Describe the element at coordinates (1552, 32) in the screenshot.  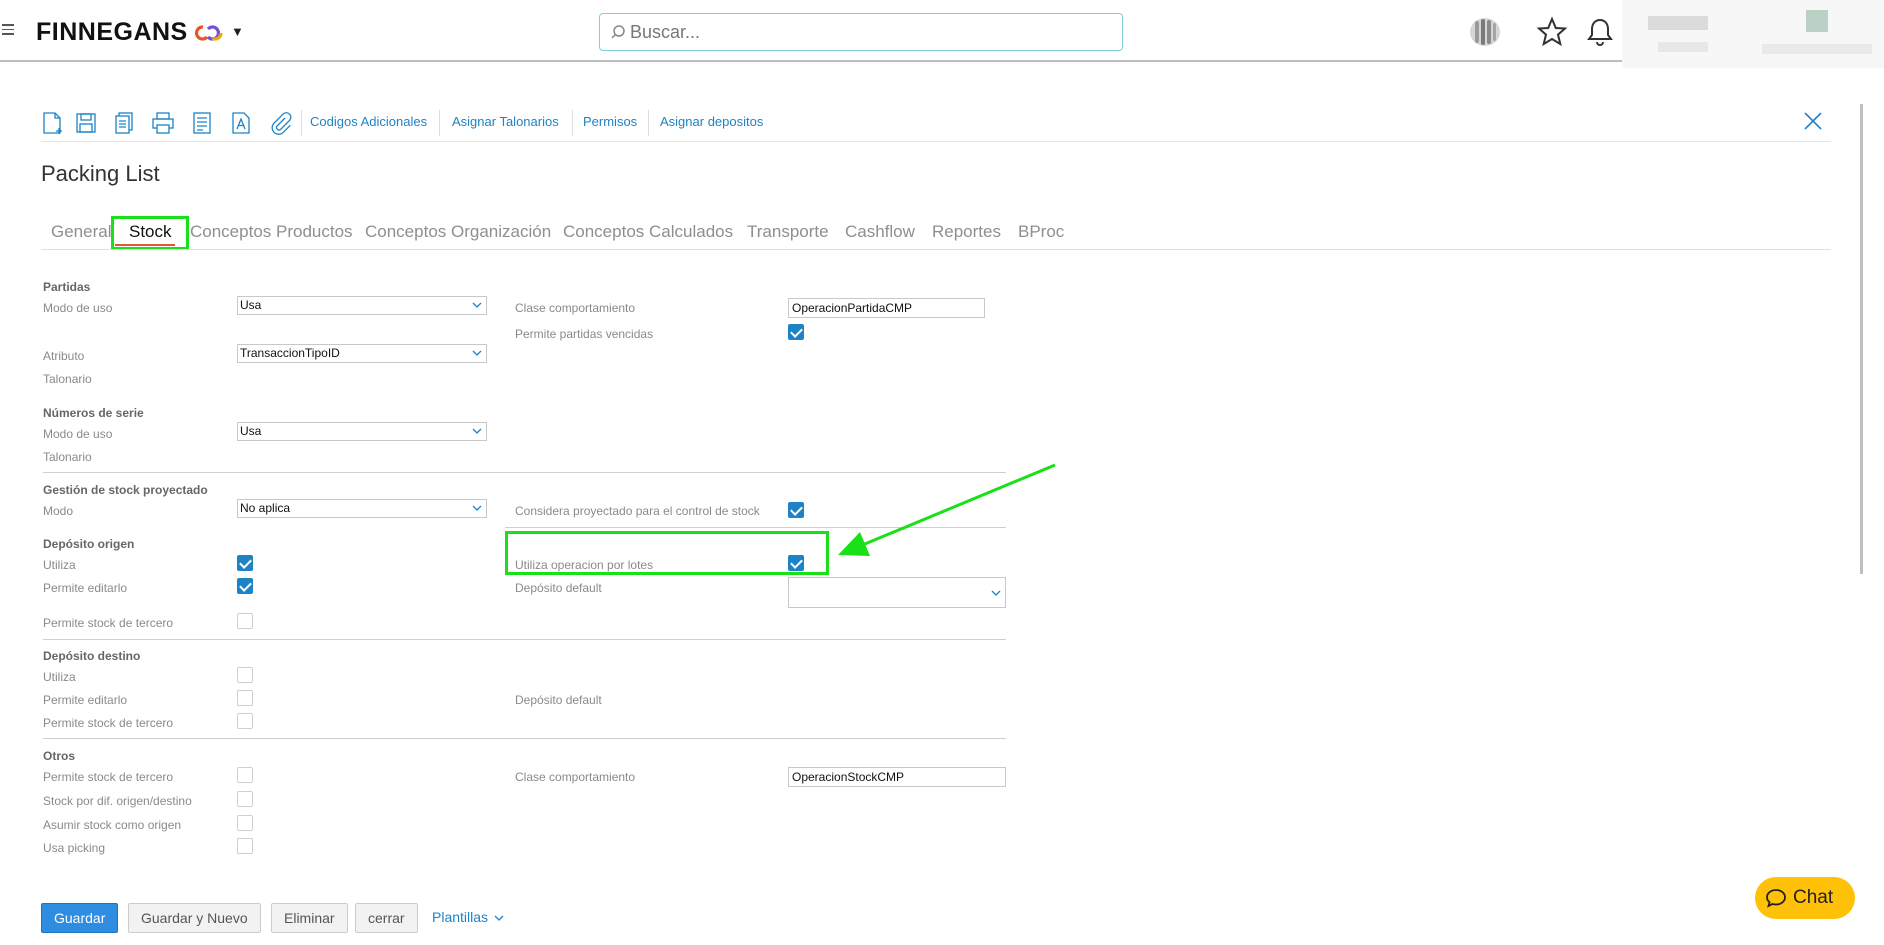
I see `star-icon` at that location.